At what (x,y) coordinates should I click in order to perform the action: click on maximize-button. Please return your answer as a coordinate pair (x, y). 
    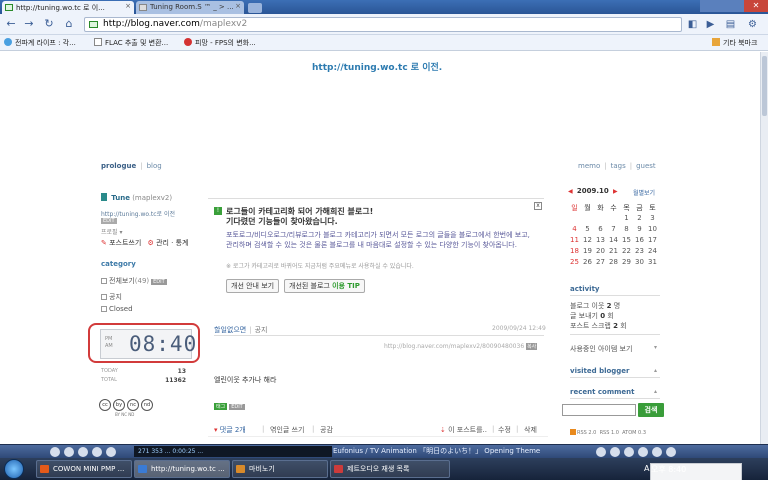
    Looking at the image, I should click on (733, 6).